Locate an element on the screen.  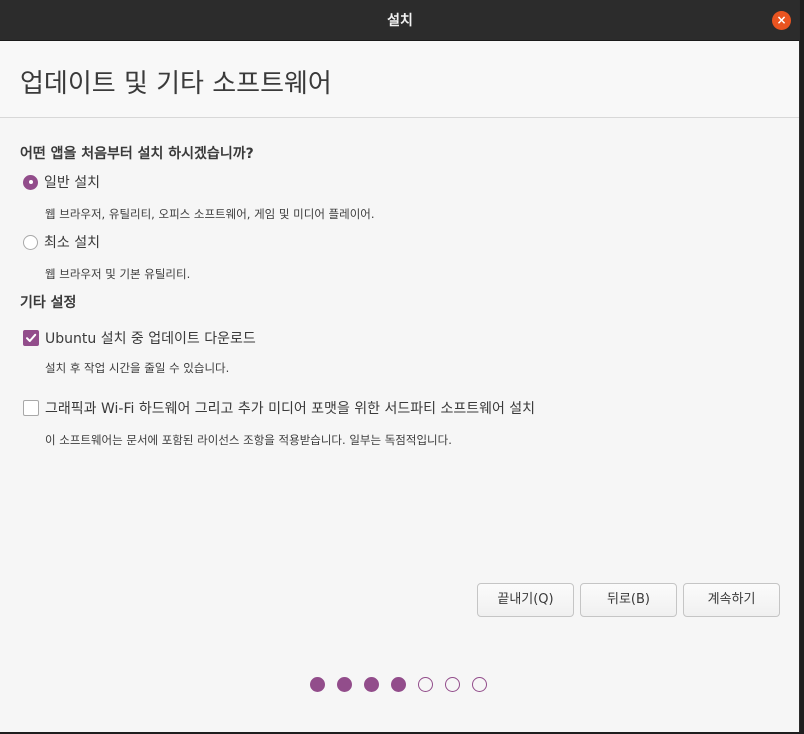
checkmark-icon is located at coordinates (31, 337).